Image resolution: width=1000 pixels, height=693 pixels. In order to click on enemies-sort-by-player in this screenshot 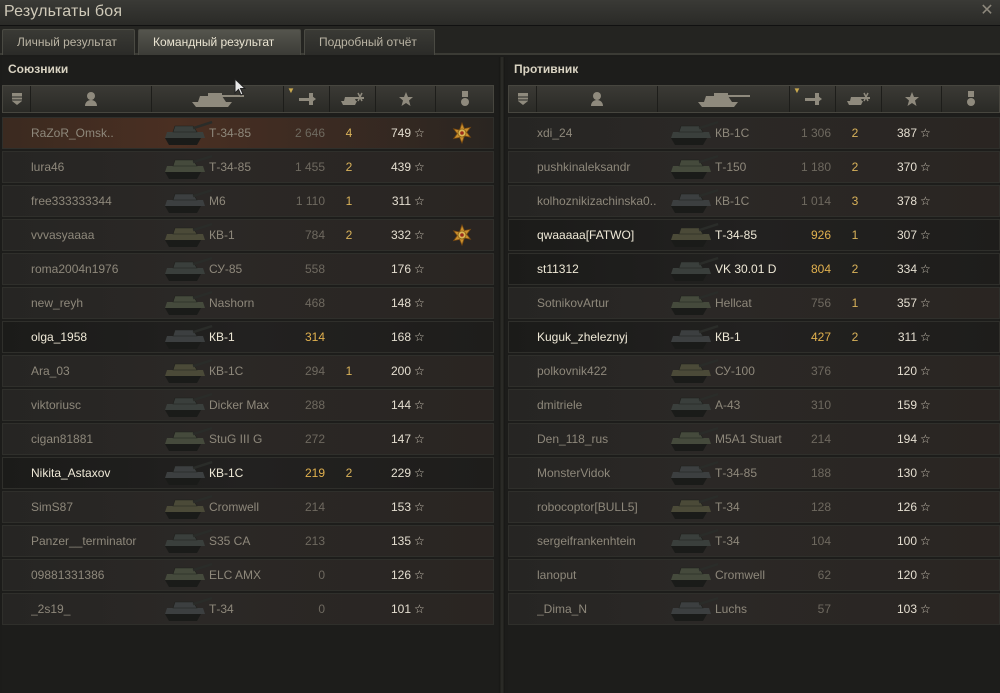, I will do `click(597, 99)`.